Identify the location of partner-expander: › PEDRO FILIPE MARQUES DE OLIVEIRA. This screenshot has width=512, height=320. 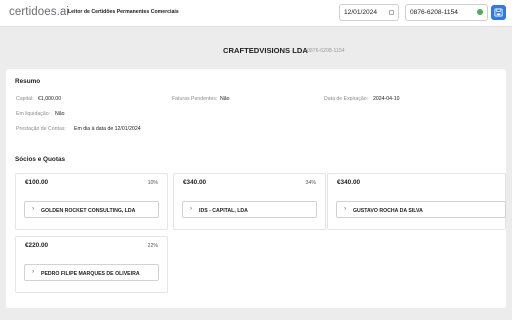
(91, 272).